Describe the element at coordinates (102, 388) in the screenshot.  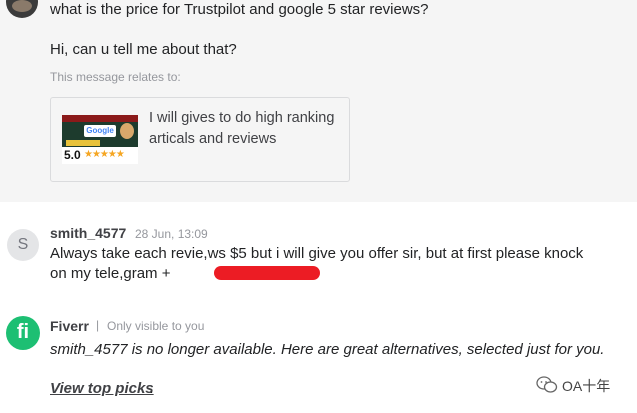
I see `view-top-picks-link: View top picks` at that location.